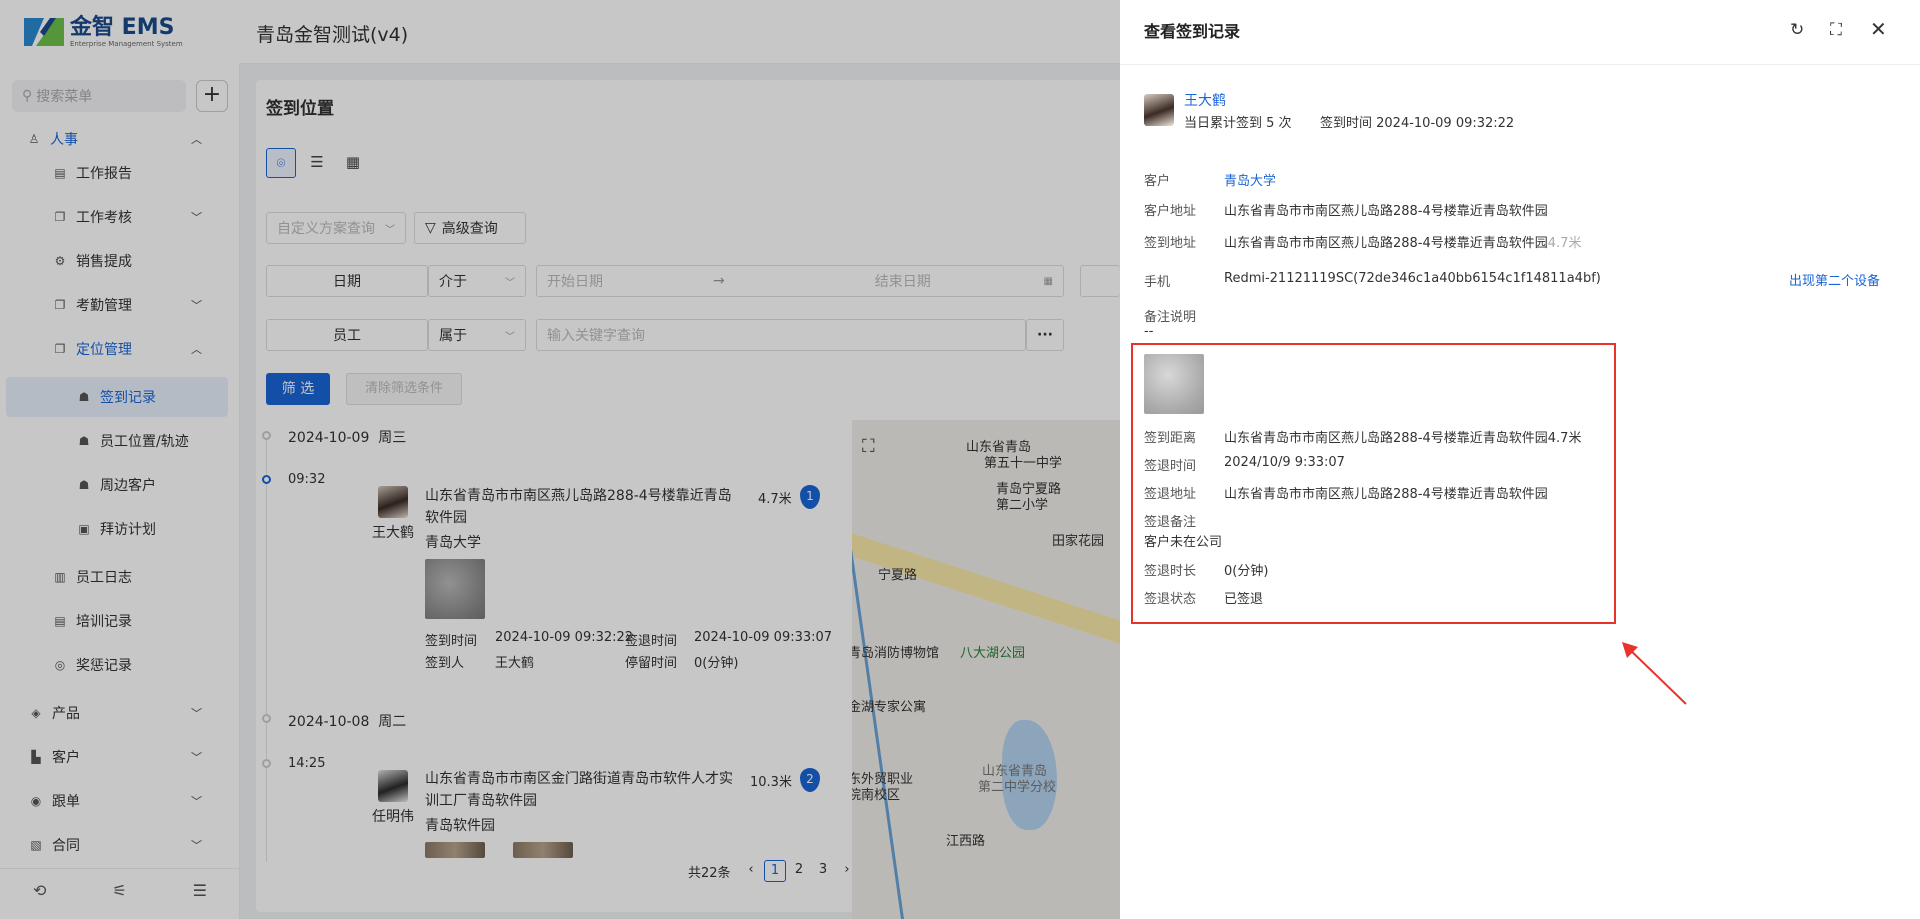 The width and height of the screenshot is (1920, 919). I want to click on remark-value: --, so click(1149, 331).